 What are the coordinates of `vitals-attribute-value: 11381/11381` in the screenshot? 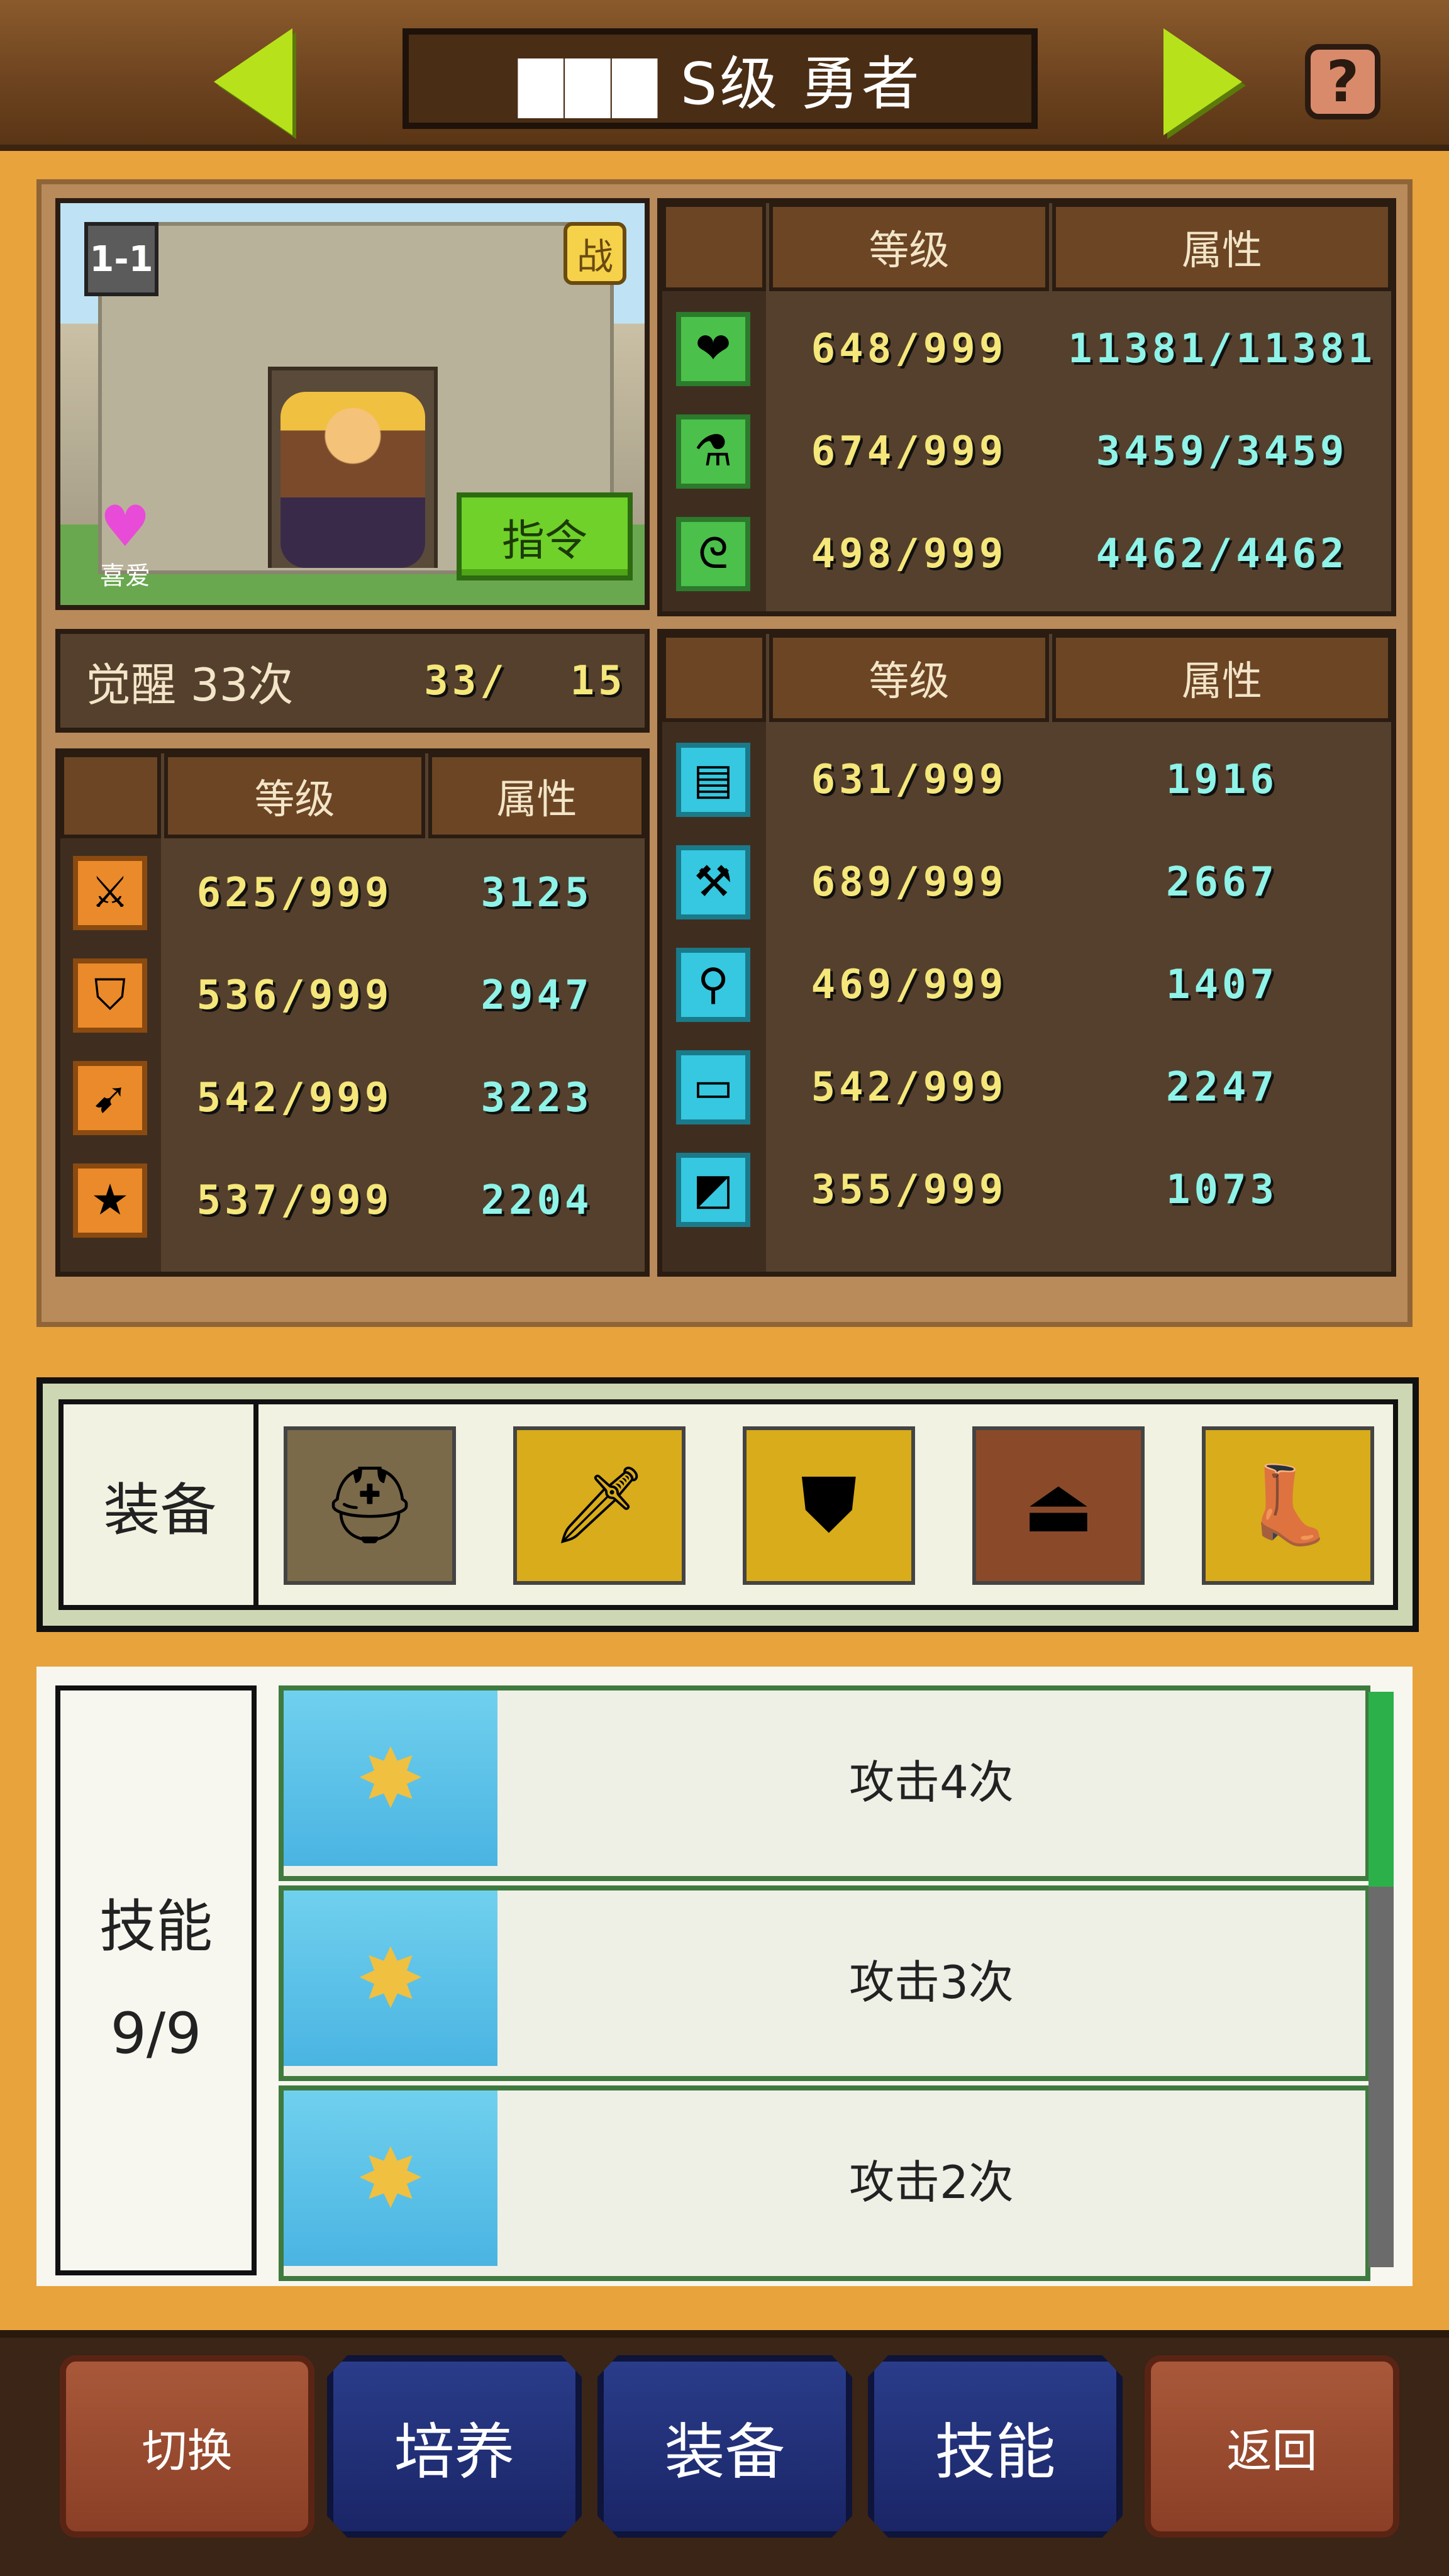 It's located at (1222, 348).